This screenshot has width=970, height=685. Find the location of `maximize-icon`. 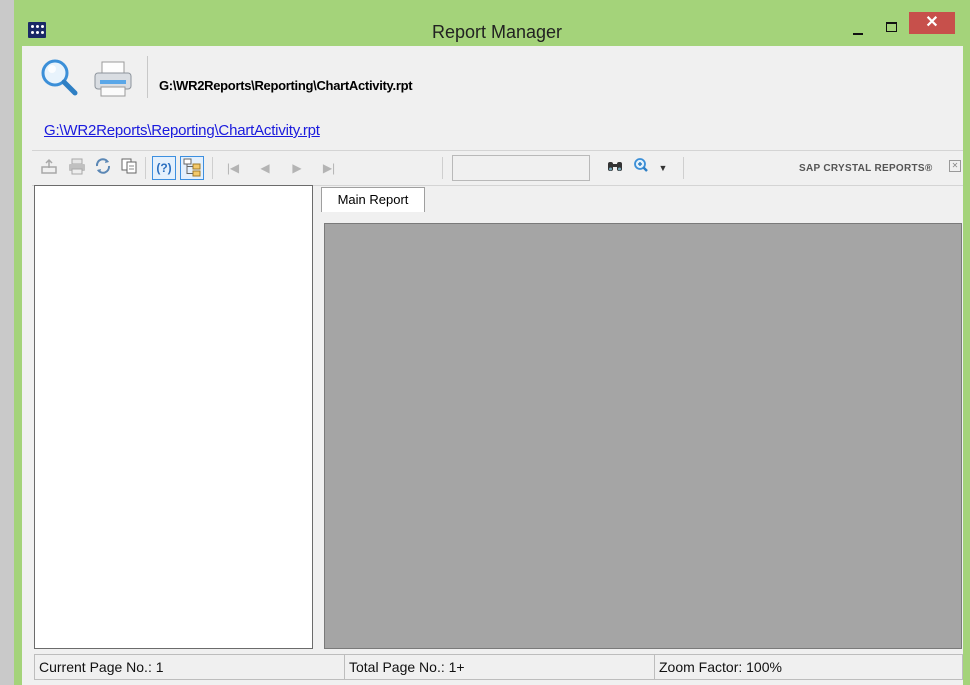

maximize-icon is located at coordinates (891, 27).